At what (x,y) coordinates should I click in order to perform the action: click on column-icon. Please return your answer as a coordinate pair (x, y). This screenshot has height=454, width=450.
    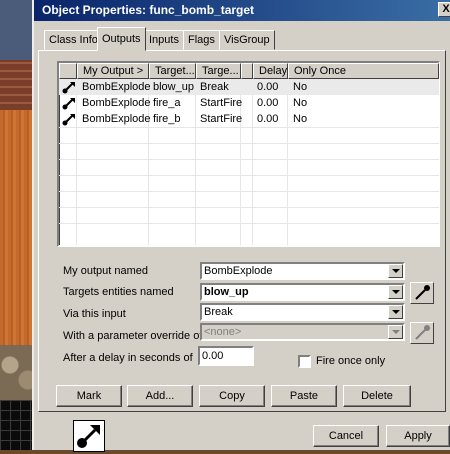
    Looking at the image, I should click on (68, 71).